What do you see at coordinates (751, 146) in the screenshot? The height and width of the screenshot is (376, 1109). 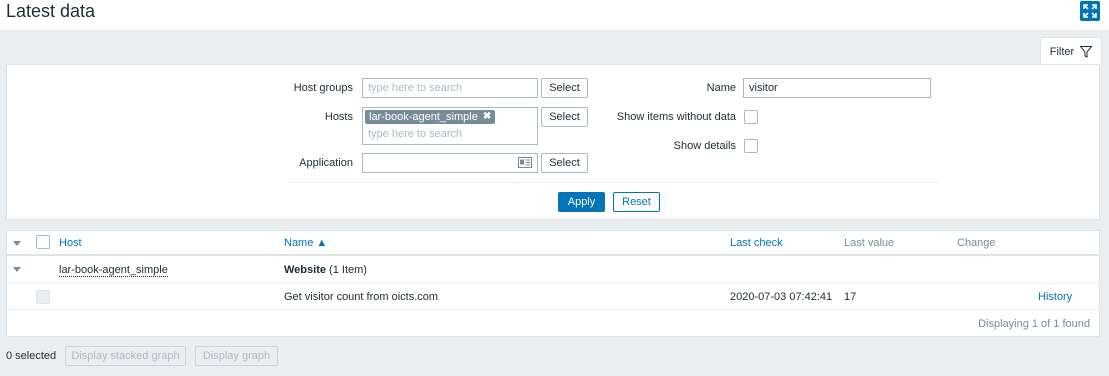 I see `show-details-checkbox` at bounding box center [751, 146].